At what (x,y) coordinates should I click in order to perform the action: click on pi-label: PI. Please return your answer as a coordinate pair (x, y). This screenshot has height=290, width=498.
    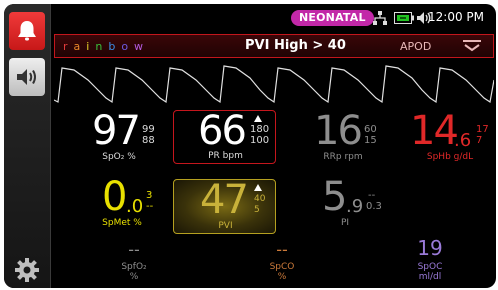
    Looking at the image, I should click on (345, 223).